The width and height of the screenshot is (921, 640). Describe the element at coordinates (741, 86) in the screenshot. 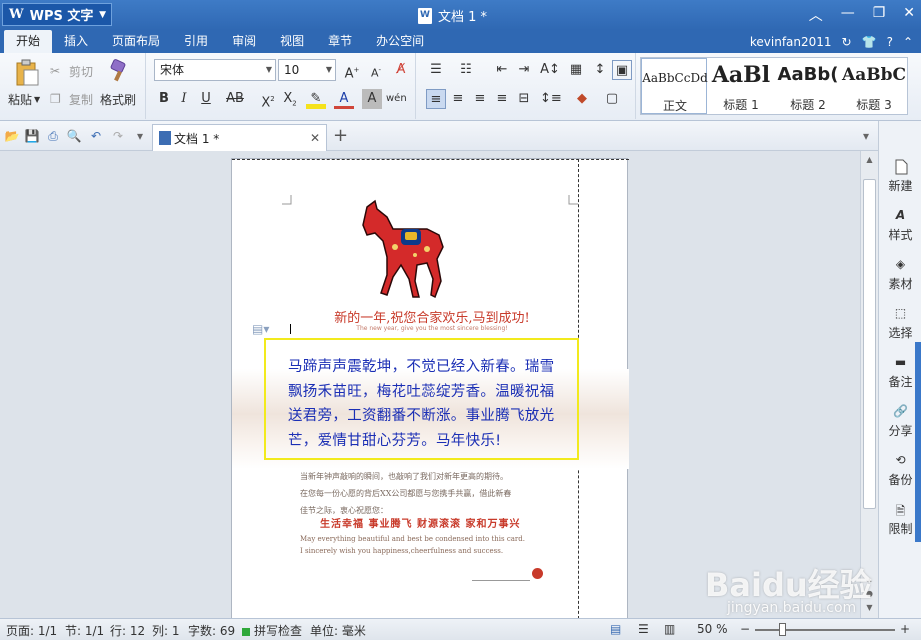

I see `style-heading-1: AaBl 标题 1` at that location.